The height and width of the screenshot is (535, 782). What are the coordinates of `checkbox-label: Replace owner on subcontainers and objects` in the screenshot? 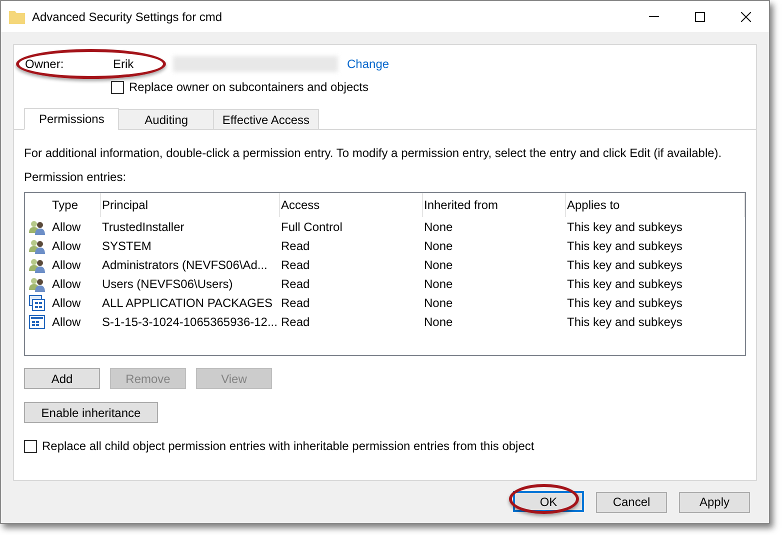 It's located at (248, 87).